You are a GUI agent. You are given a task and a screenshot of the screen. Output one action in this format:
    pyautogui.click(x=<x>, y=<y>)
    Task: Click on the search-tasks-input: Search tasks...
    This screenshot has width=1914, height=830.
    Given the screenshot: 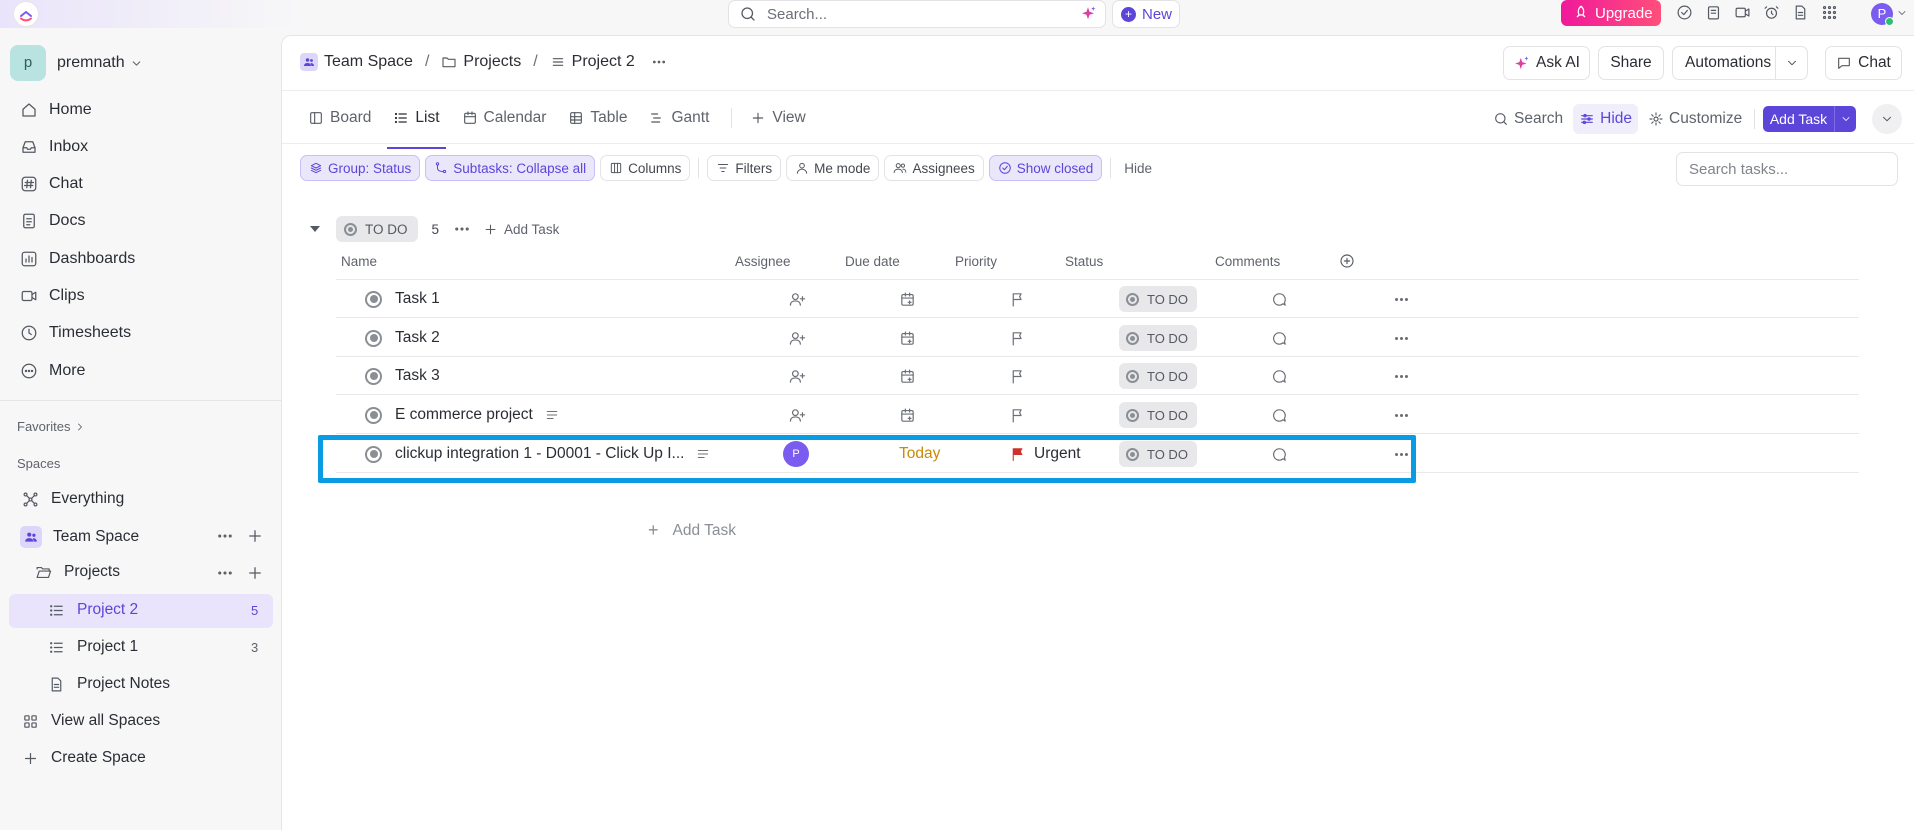 What is the action you would take?
    pyautogui.click(x=1787, y=169)
    